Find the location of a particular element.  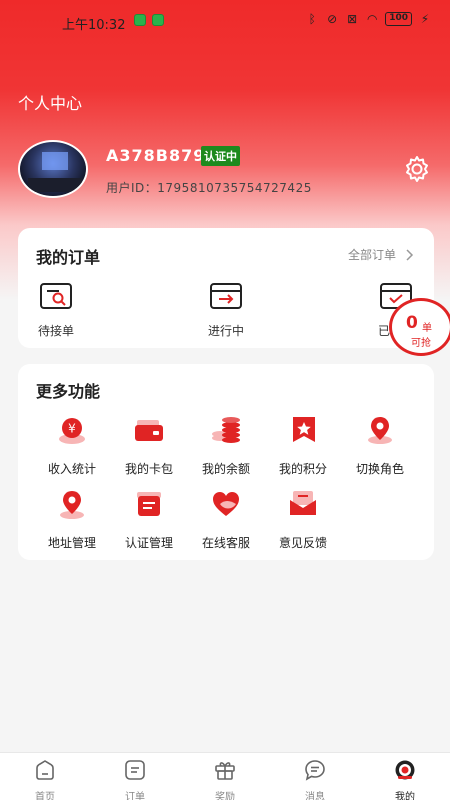

status-bar: 上午10:32 ᛒ ⊘ ⊠ ◠ 100 ⚡ is located at coordinates (225, 21).